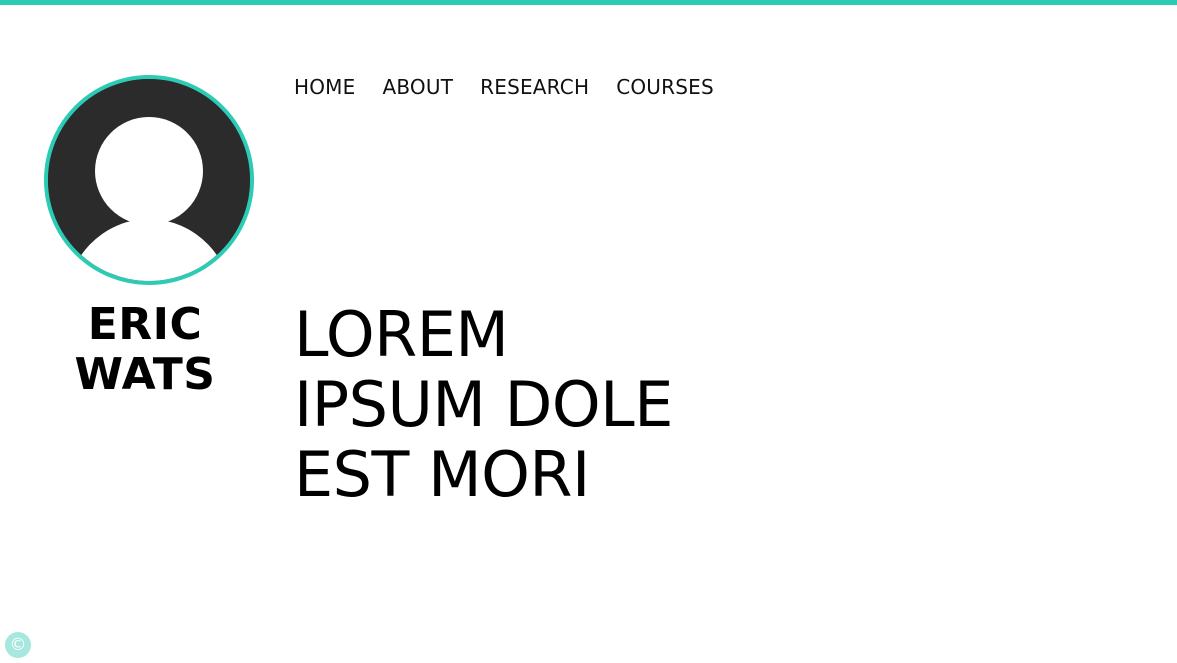 The width and height of the screenshot is (1177, 663). Describe the element at coordinates (588, 2) in the screenshot. I see `top-accent-bar` at that location.